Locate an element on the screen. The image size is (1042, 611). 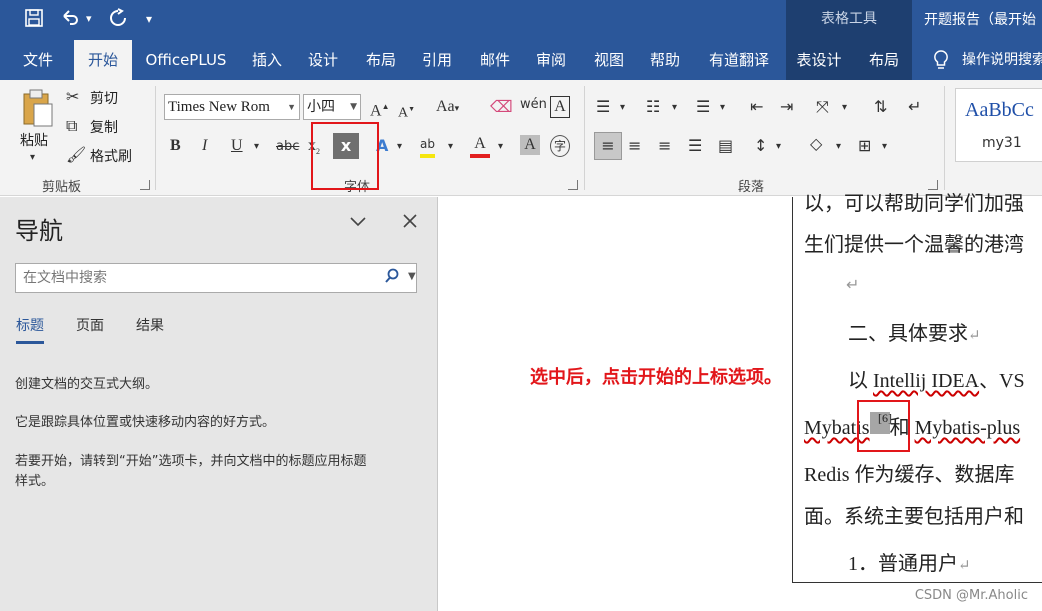
text-effects-dropdown-icon: ▾ is located at coordinates (399, 147).